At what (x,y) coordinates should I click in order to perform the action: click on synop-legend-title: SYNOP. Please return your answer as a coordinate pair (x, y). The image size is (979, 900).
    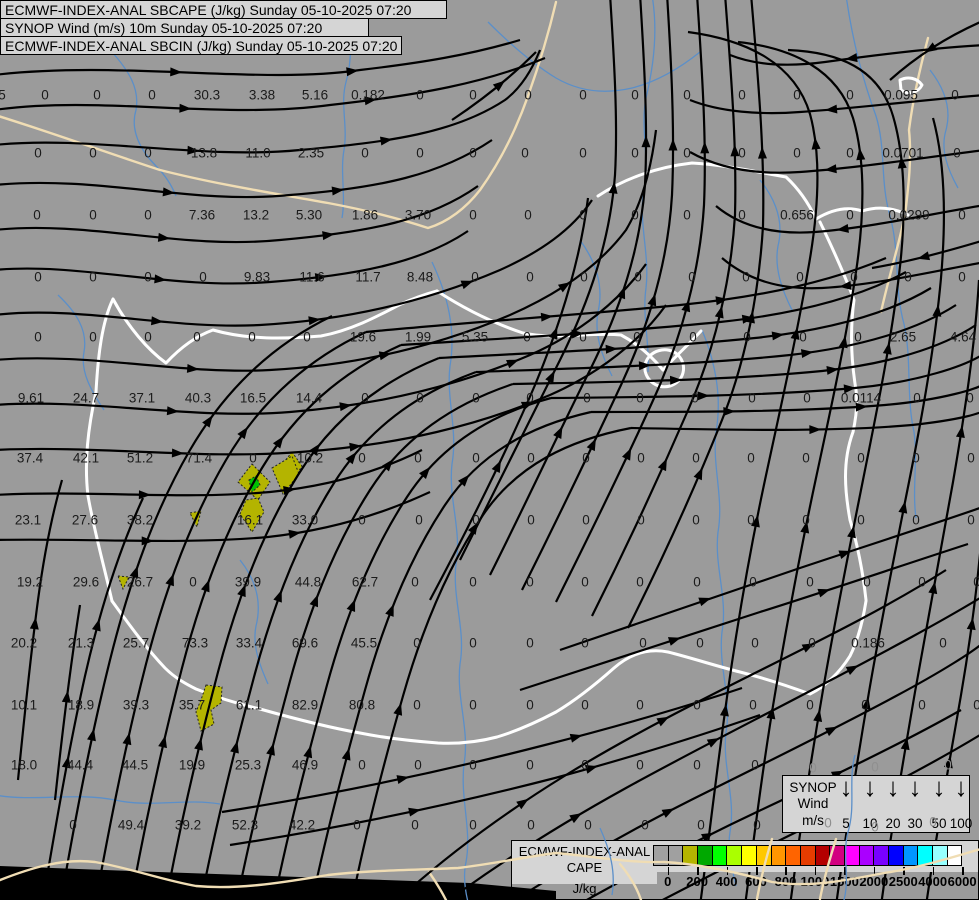
    Looking at the image, I should click on (813, 787).